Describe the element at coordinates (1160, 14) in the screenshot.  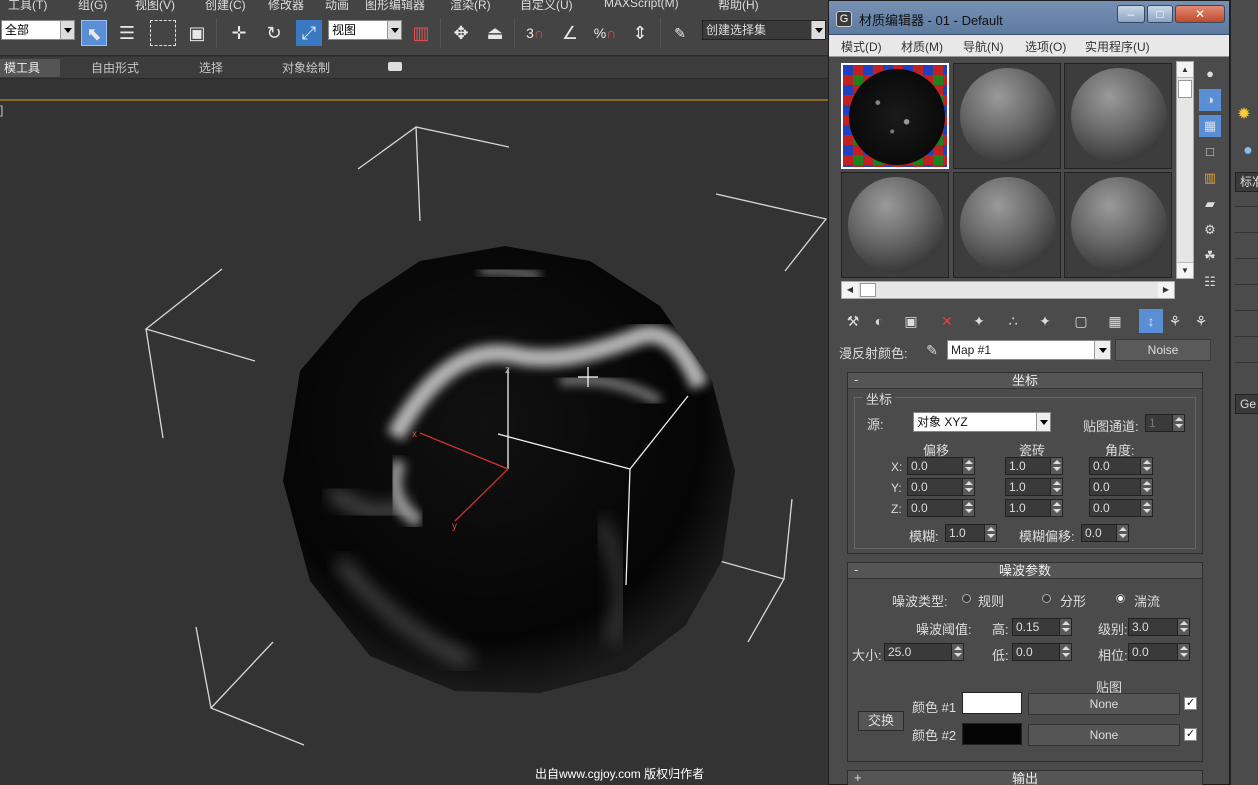
I see `maximize-button: □` at that location.